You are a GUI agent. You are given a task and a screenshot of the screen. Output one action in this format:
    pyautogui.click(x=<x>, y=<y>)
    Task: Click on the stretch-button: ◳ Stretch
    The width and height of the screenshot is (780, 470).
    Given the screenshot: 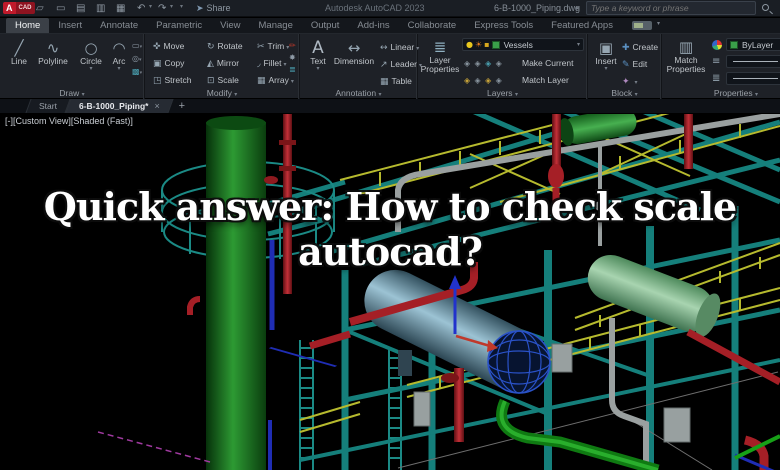 What is the action you would take?
    pyautogui.click(x=172, y=80)
    